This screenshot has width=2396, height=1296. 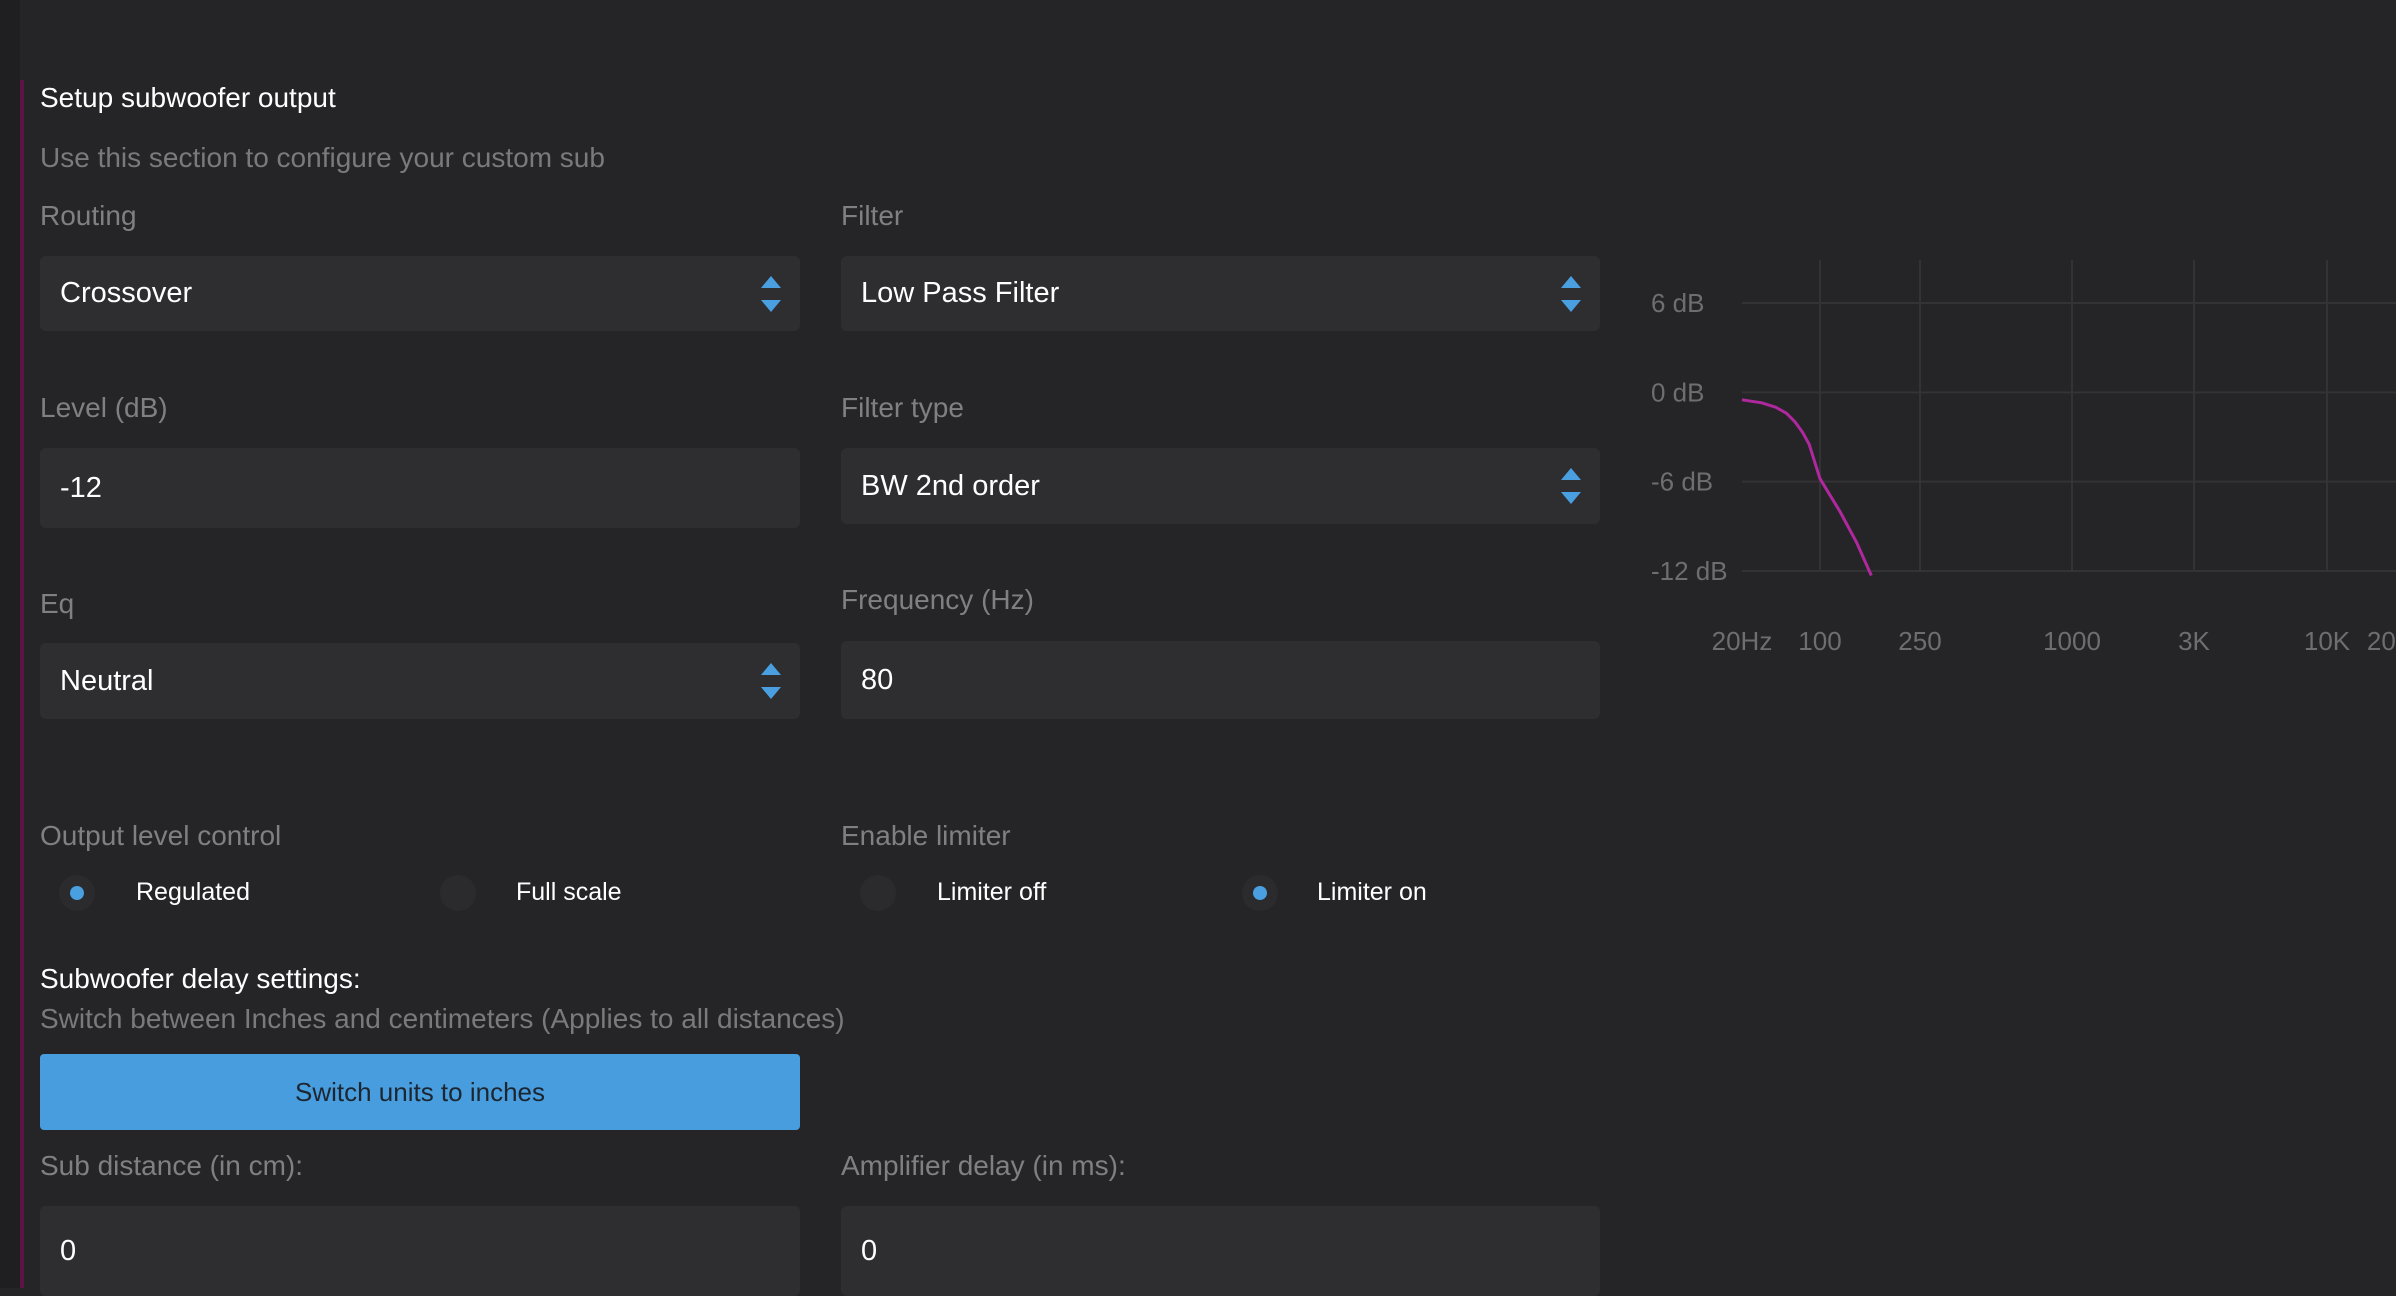 I want to click on radio-regulated, so click(x=77, y=893).